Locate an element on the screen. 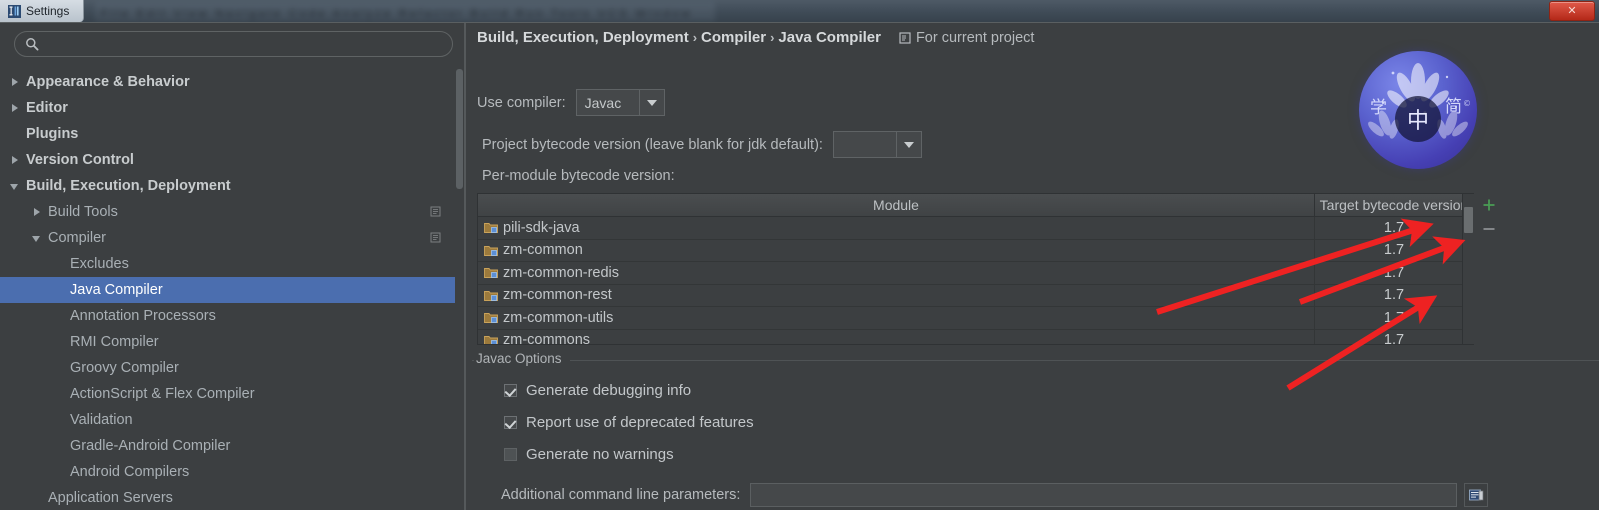 Image resolution: width=1599 pixels, height=510 pixels. table-row: zm-commons 1.7 is located at coordinates (975, 337).